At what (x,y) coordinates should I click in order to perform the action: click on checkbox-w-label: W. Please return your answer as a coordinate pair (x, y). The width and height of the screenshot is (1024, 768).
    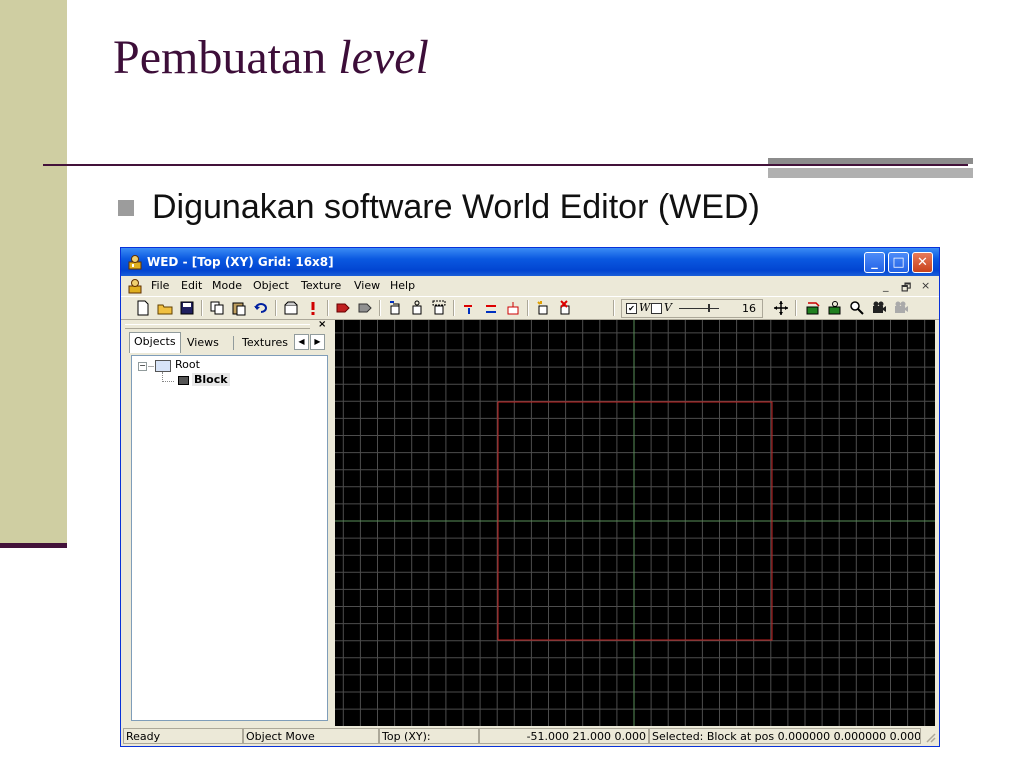
    Looking at the image, I should click on (645, 307).